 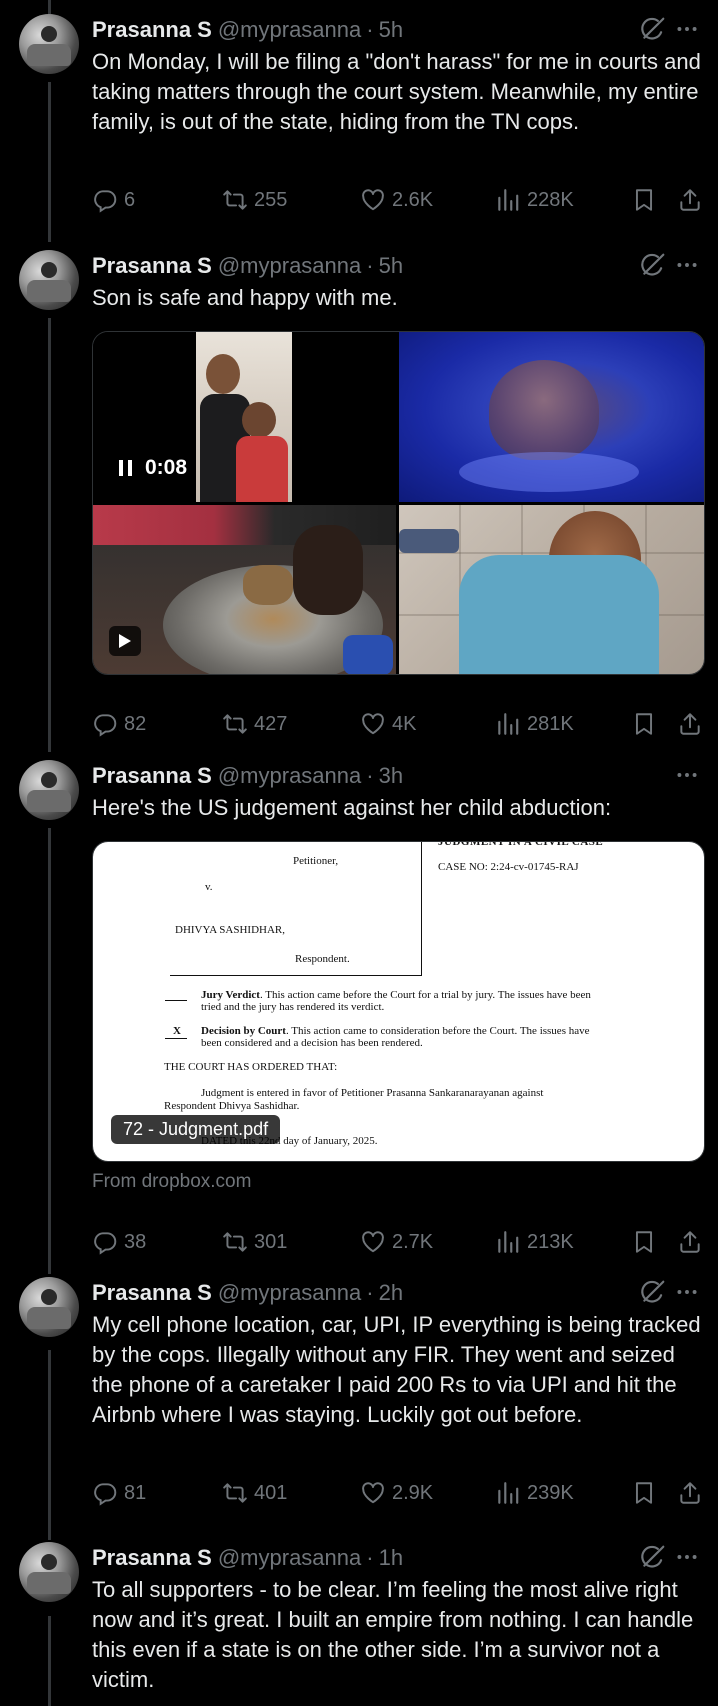 What do you see at coordinates (550, 1241) in the screenshot?
I see `views-count: 213K` at bounding box center [550, 1241].